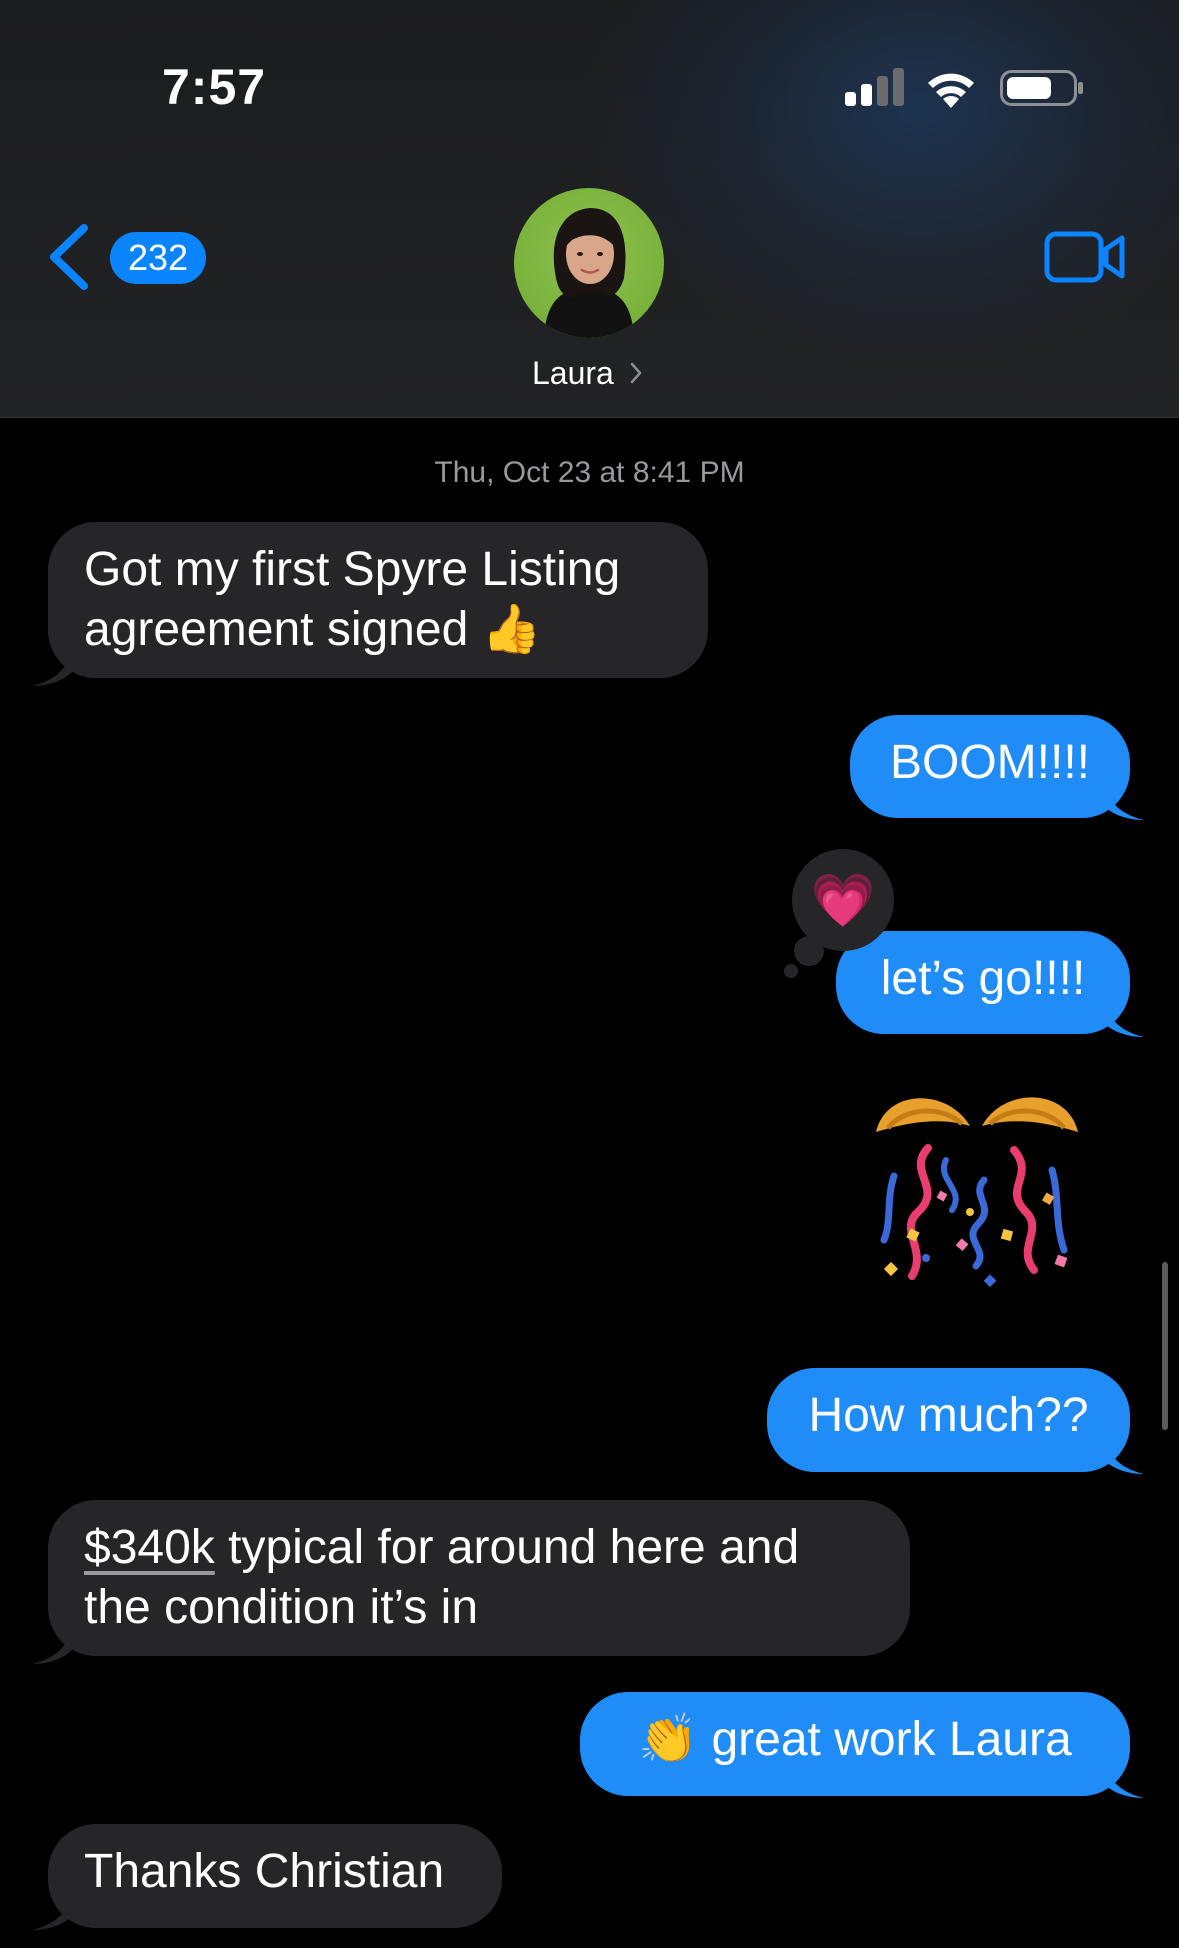 This screenshot has width=1179, height=1948. Describe the element at coordinates (983, 978) in the screenshot. I see `message-text: let’s go!!!!` at that location.